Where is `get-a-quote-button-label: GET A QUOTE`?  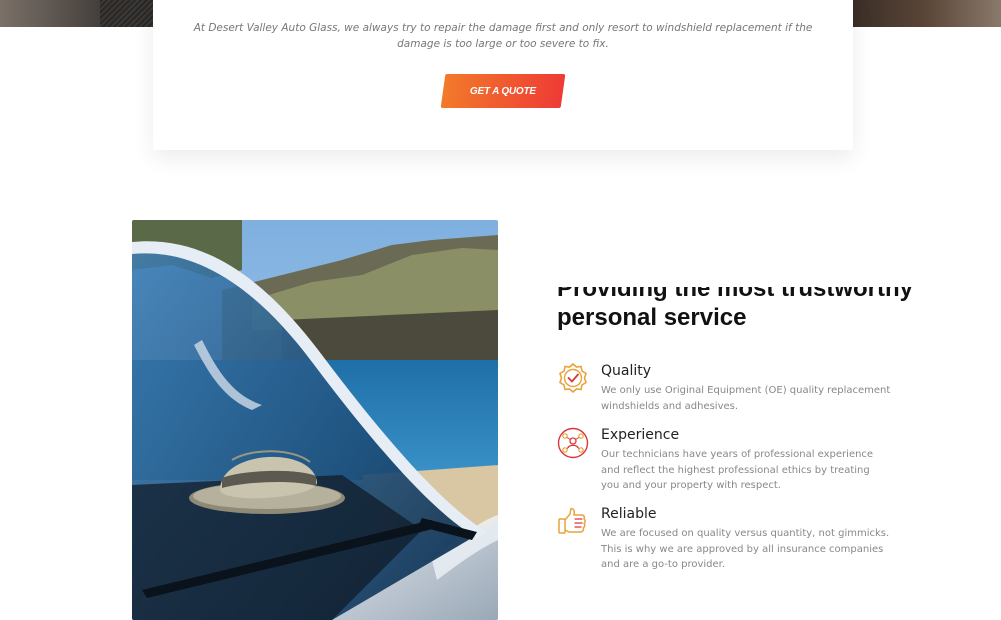 get-a-quote-button-label: GET A QUOTE is located at coordinates (503, 91).